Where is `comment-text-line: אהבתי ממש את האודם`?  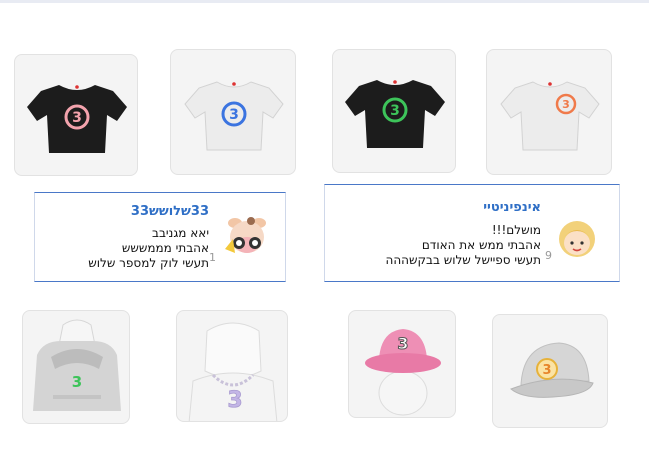
comment-text-line: אהבתי ממש את האודם is located at coordinates (481, 245).